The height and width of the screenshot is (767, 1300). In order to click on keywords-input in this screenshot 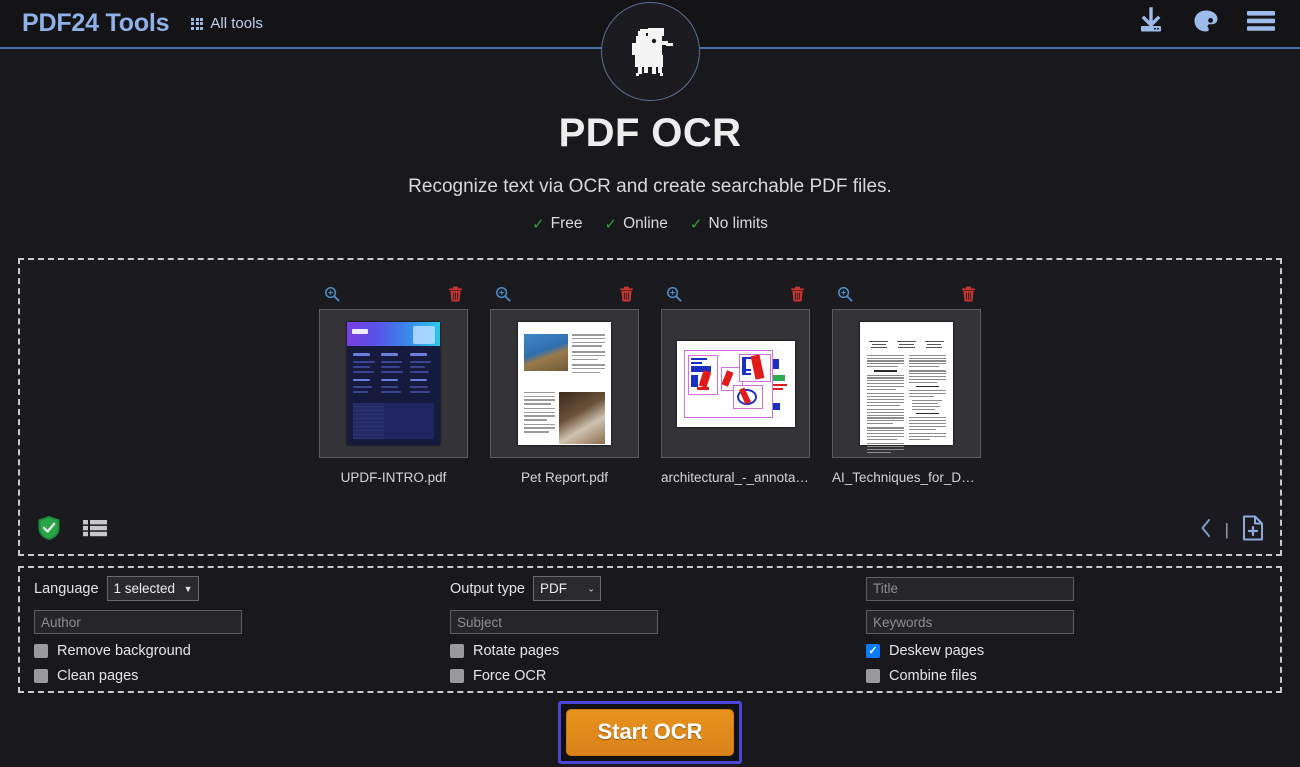, I will do `click(970, 622)`.